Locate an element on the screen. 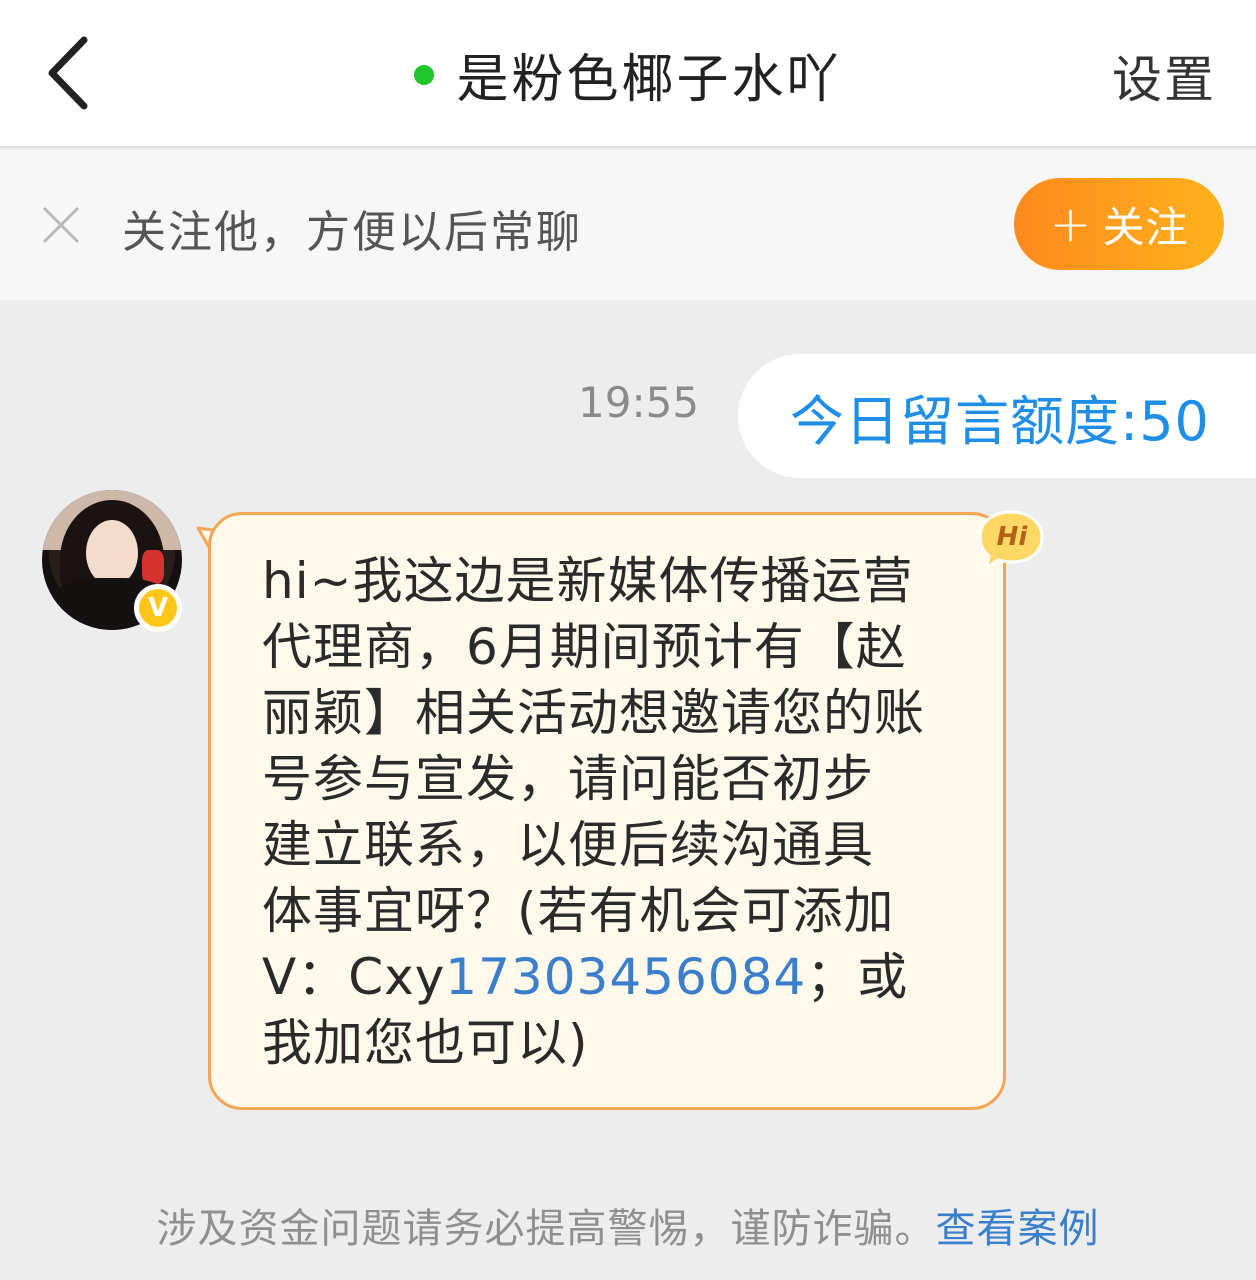 The image size is (1256, 1280). settings-button: 设置 is located at coordinates (1164, 76).